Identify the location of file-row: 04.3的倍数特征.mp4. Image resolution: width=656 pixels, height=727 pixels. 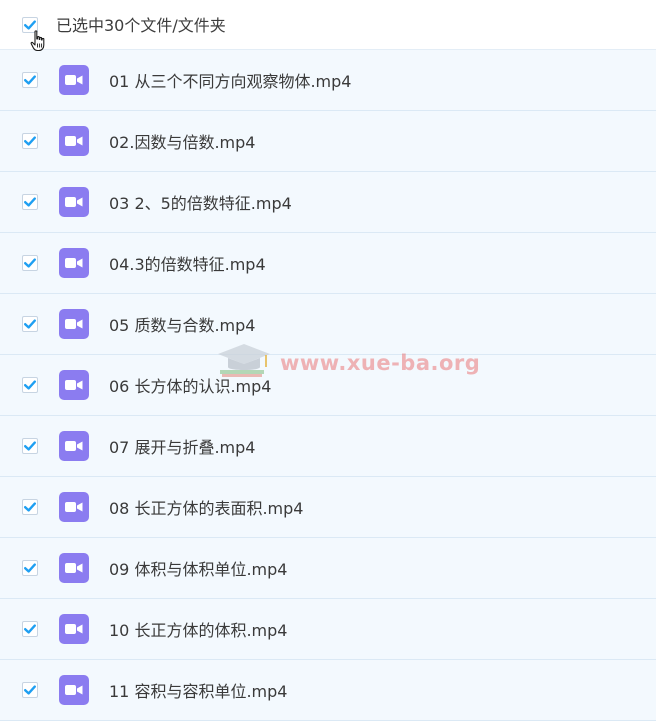
(328, 263).